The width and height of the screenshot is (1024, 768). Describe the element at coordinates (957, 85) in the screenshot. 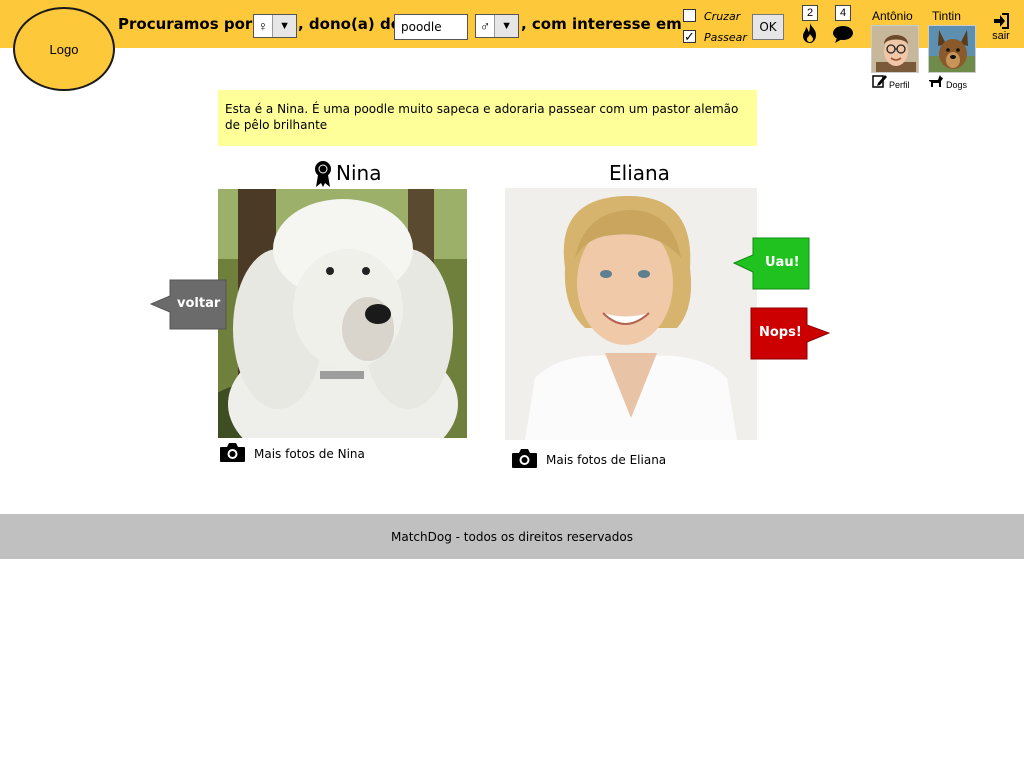

I see `dogs-link-label: Dogs` at that location.